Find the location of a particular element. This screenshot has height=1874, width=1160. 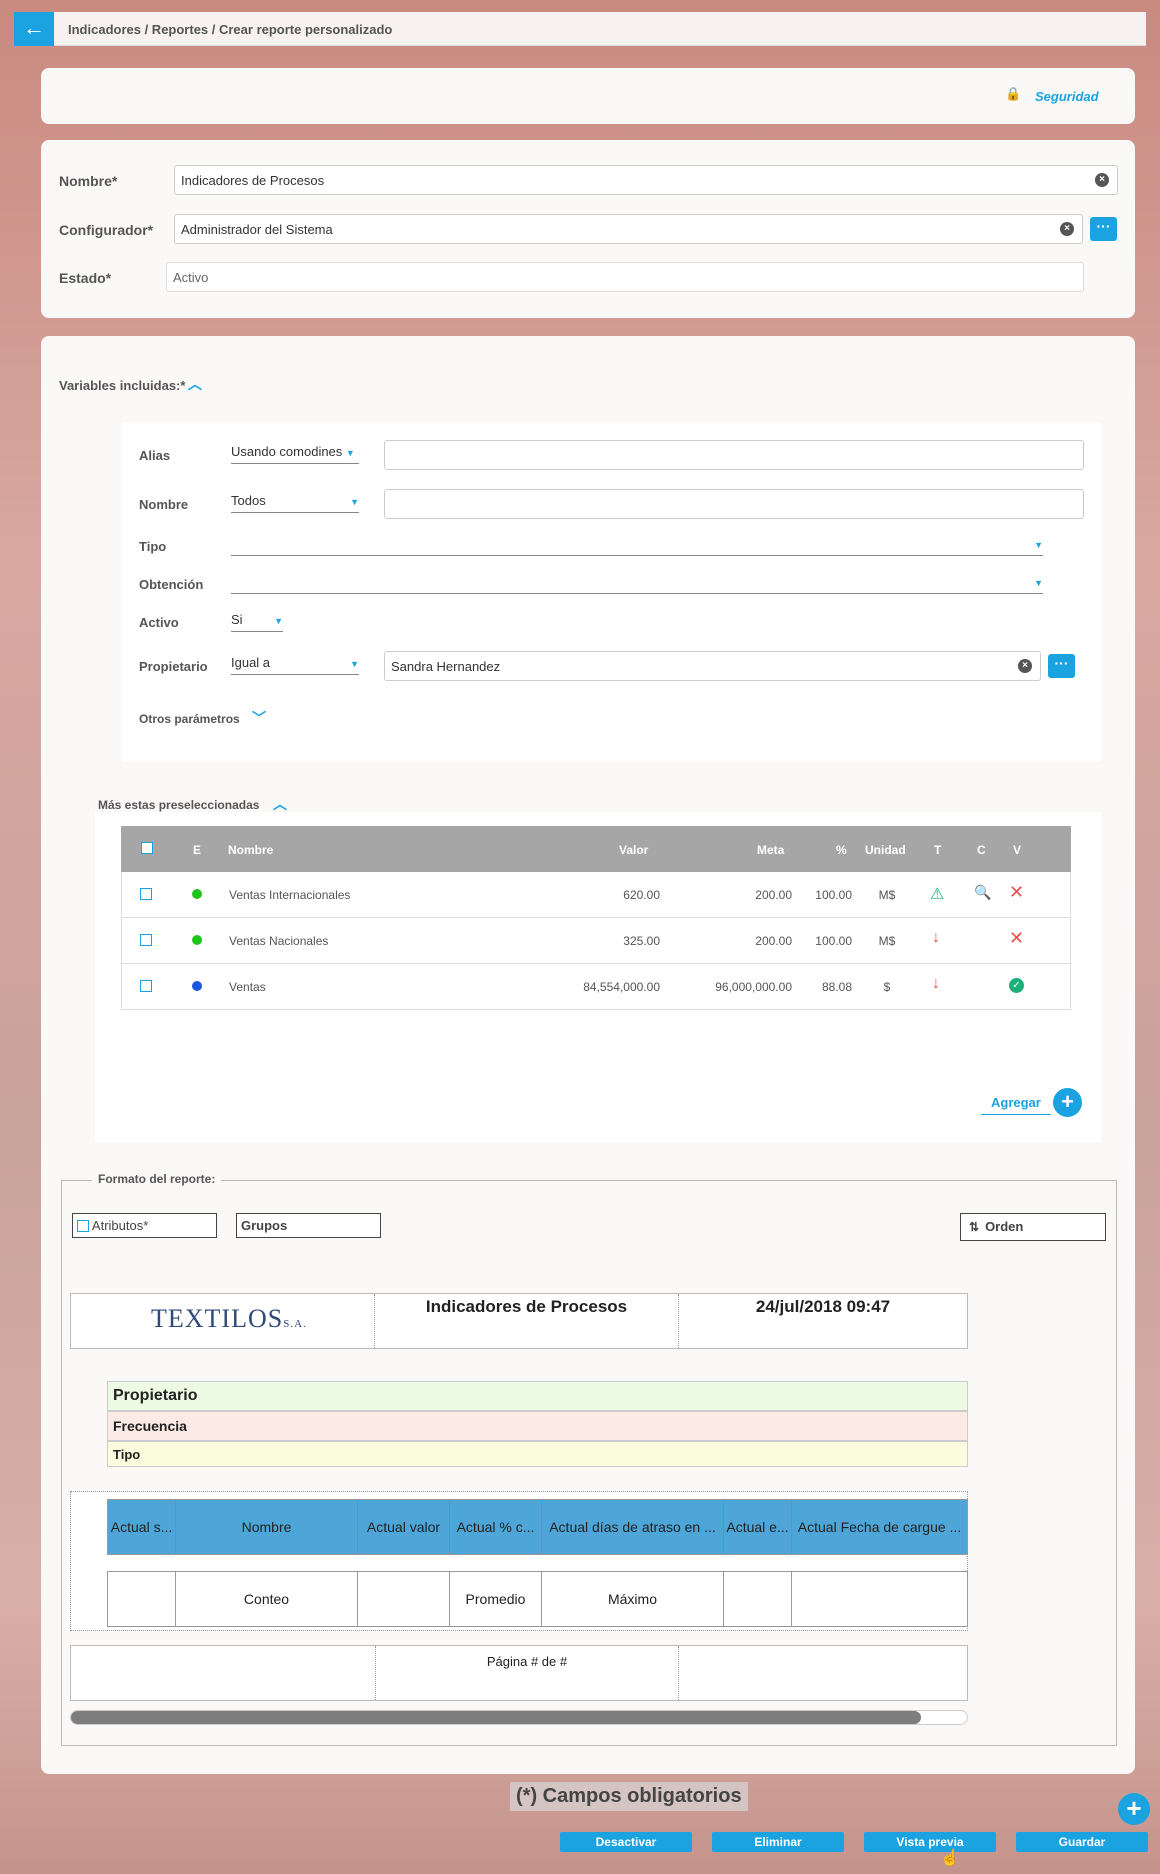

atributos-label: Atributos* is located at coordinates (120, 1225).